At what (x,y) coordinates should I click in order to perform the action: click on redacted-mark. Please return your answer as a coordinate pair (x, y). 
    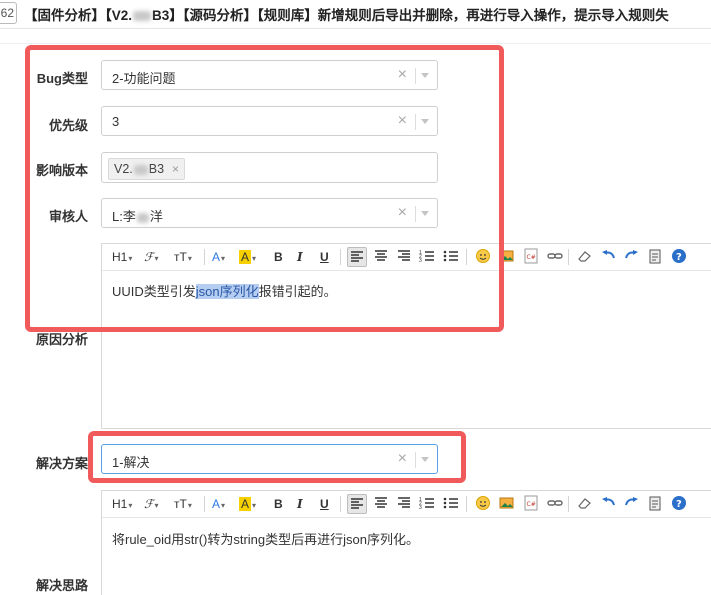
    Looking at the image, I should click on (142, 16).